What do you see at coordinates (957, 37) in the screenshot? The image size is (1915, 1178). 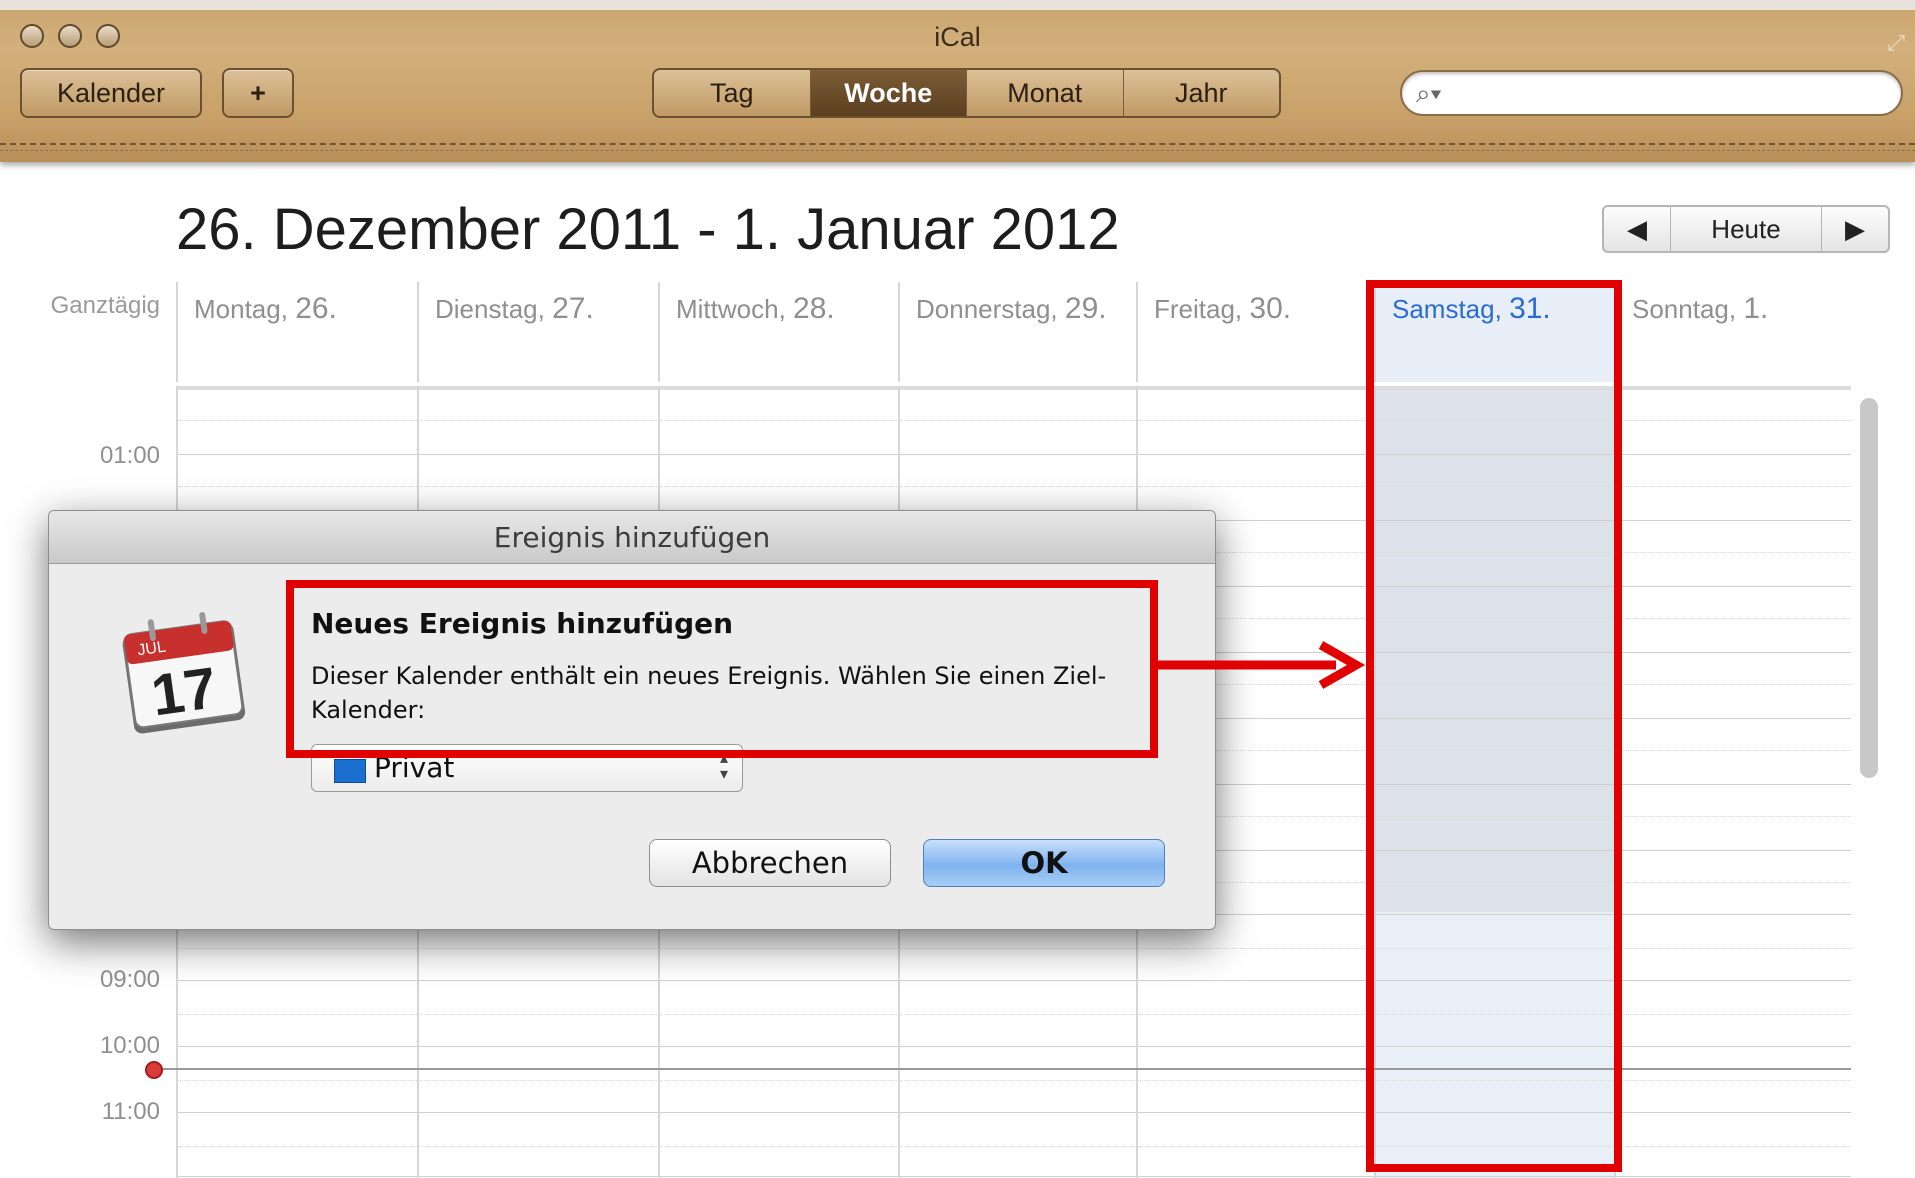 I see `window-title: iCal` at bounding box center [957, 37].